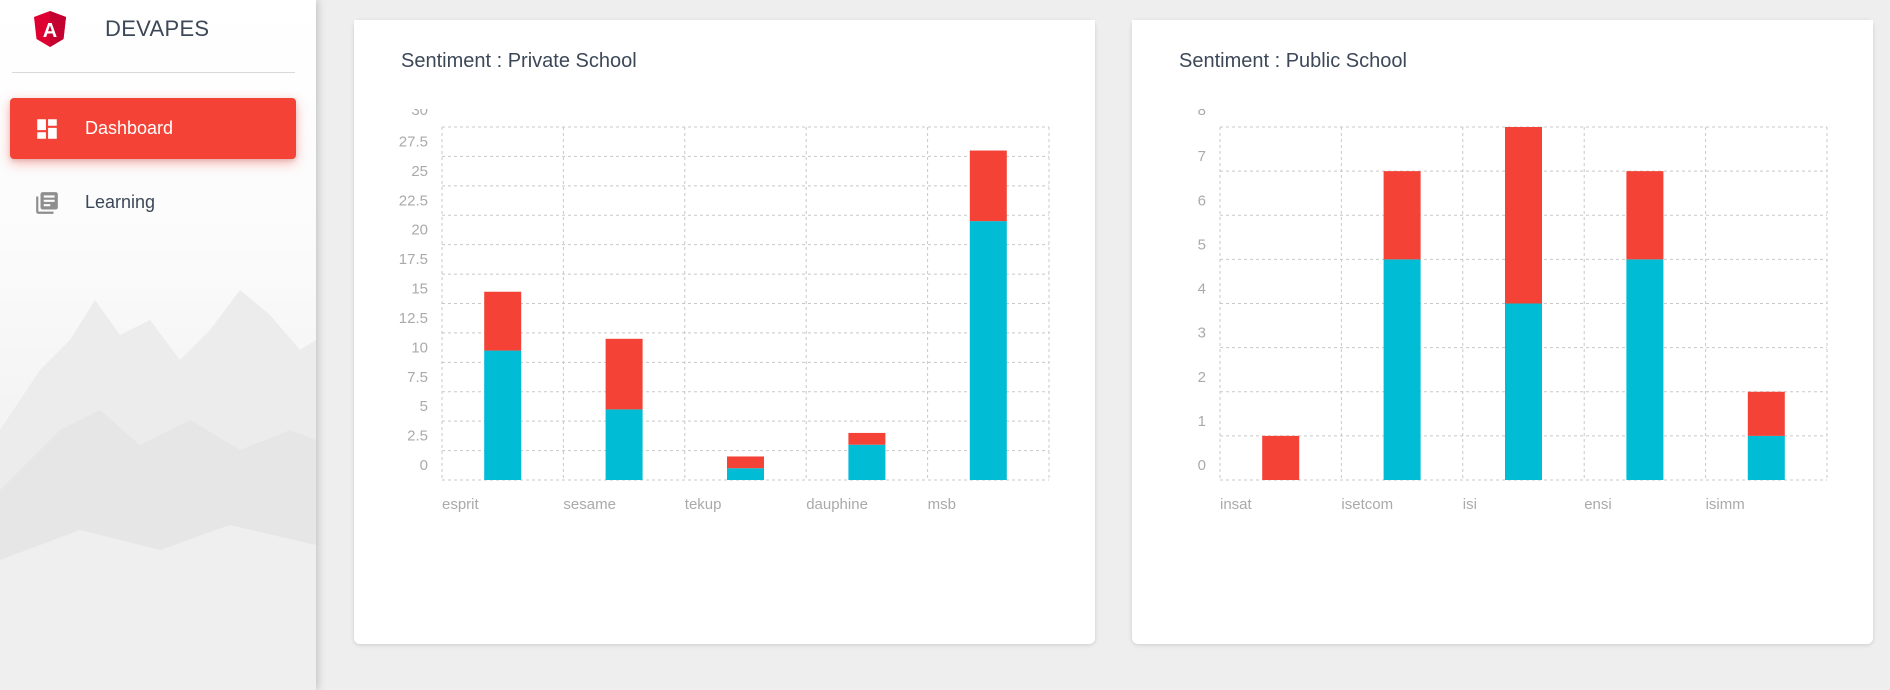 This screenshot has width=1890, height=690. What do you see at coordinates (47, 129) in the screenshot?
I see `dashboard-icon` at bounding box center [47, 129].